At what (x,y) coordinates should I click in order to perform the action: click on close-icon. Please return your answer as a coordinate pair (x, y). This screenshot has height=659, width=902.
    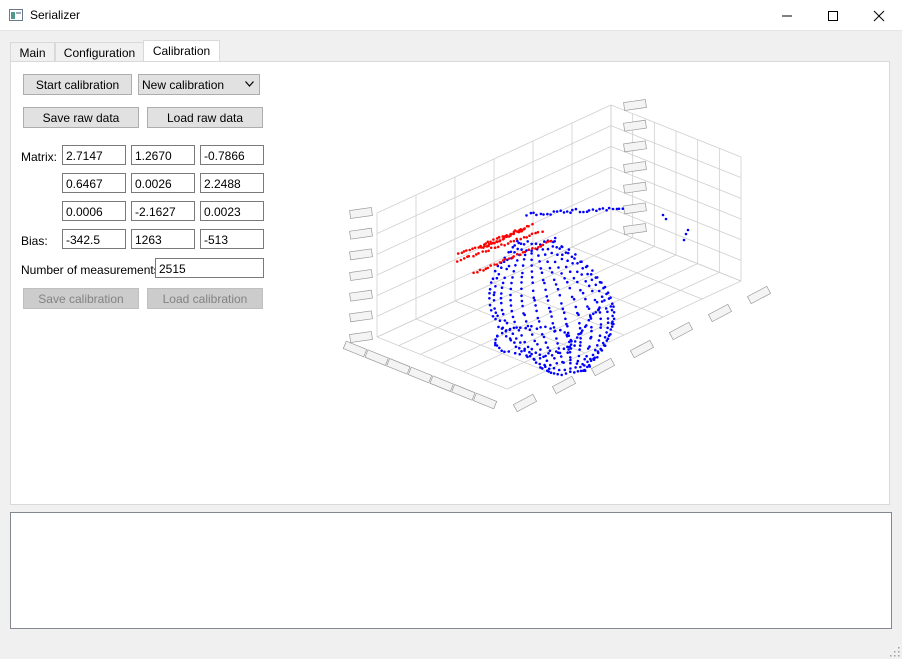
    Looking at the image, I should click on (879, 16).